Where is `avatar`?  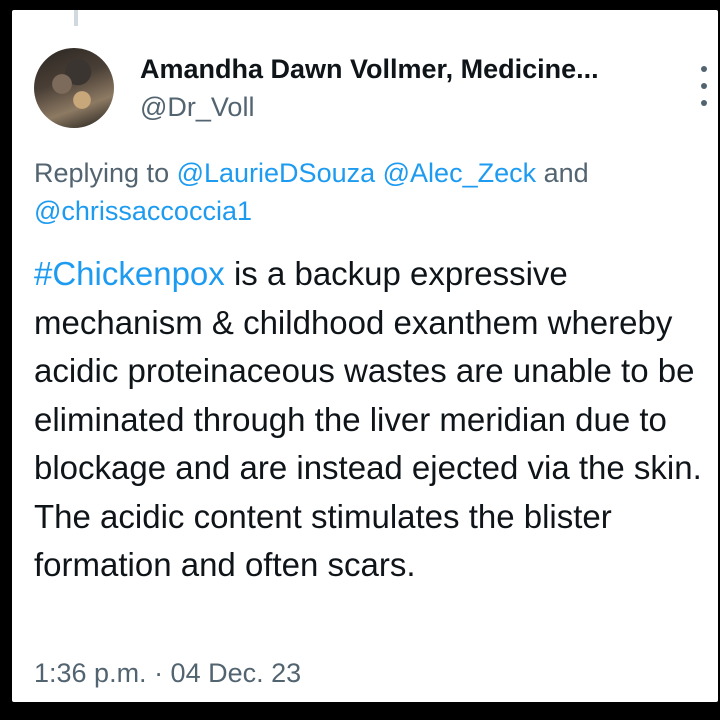 avatar is located at coordinates (74, 88).